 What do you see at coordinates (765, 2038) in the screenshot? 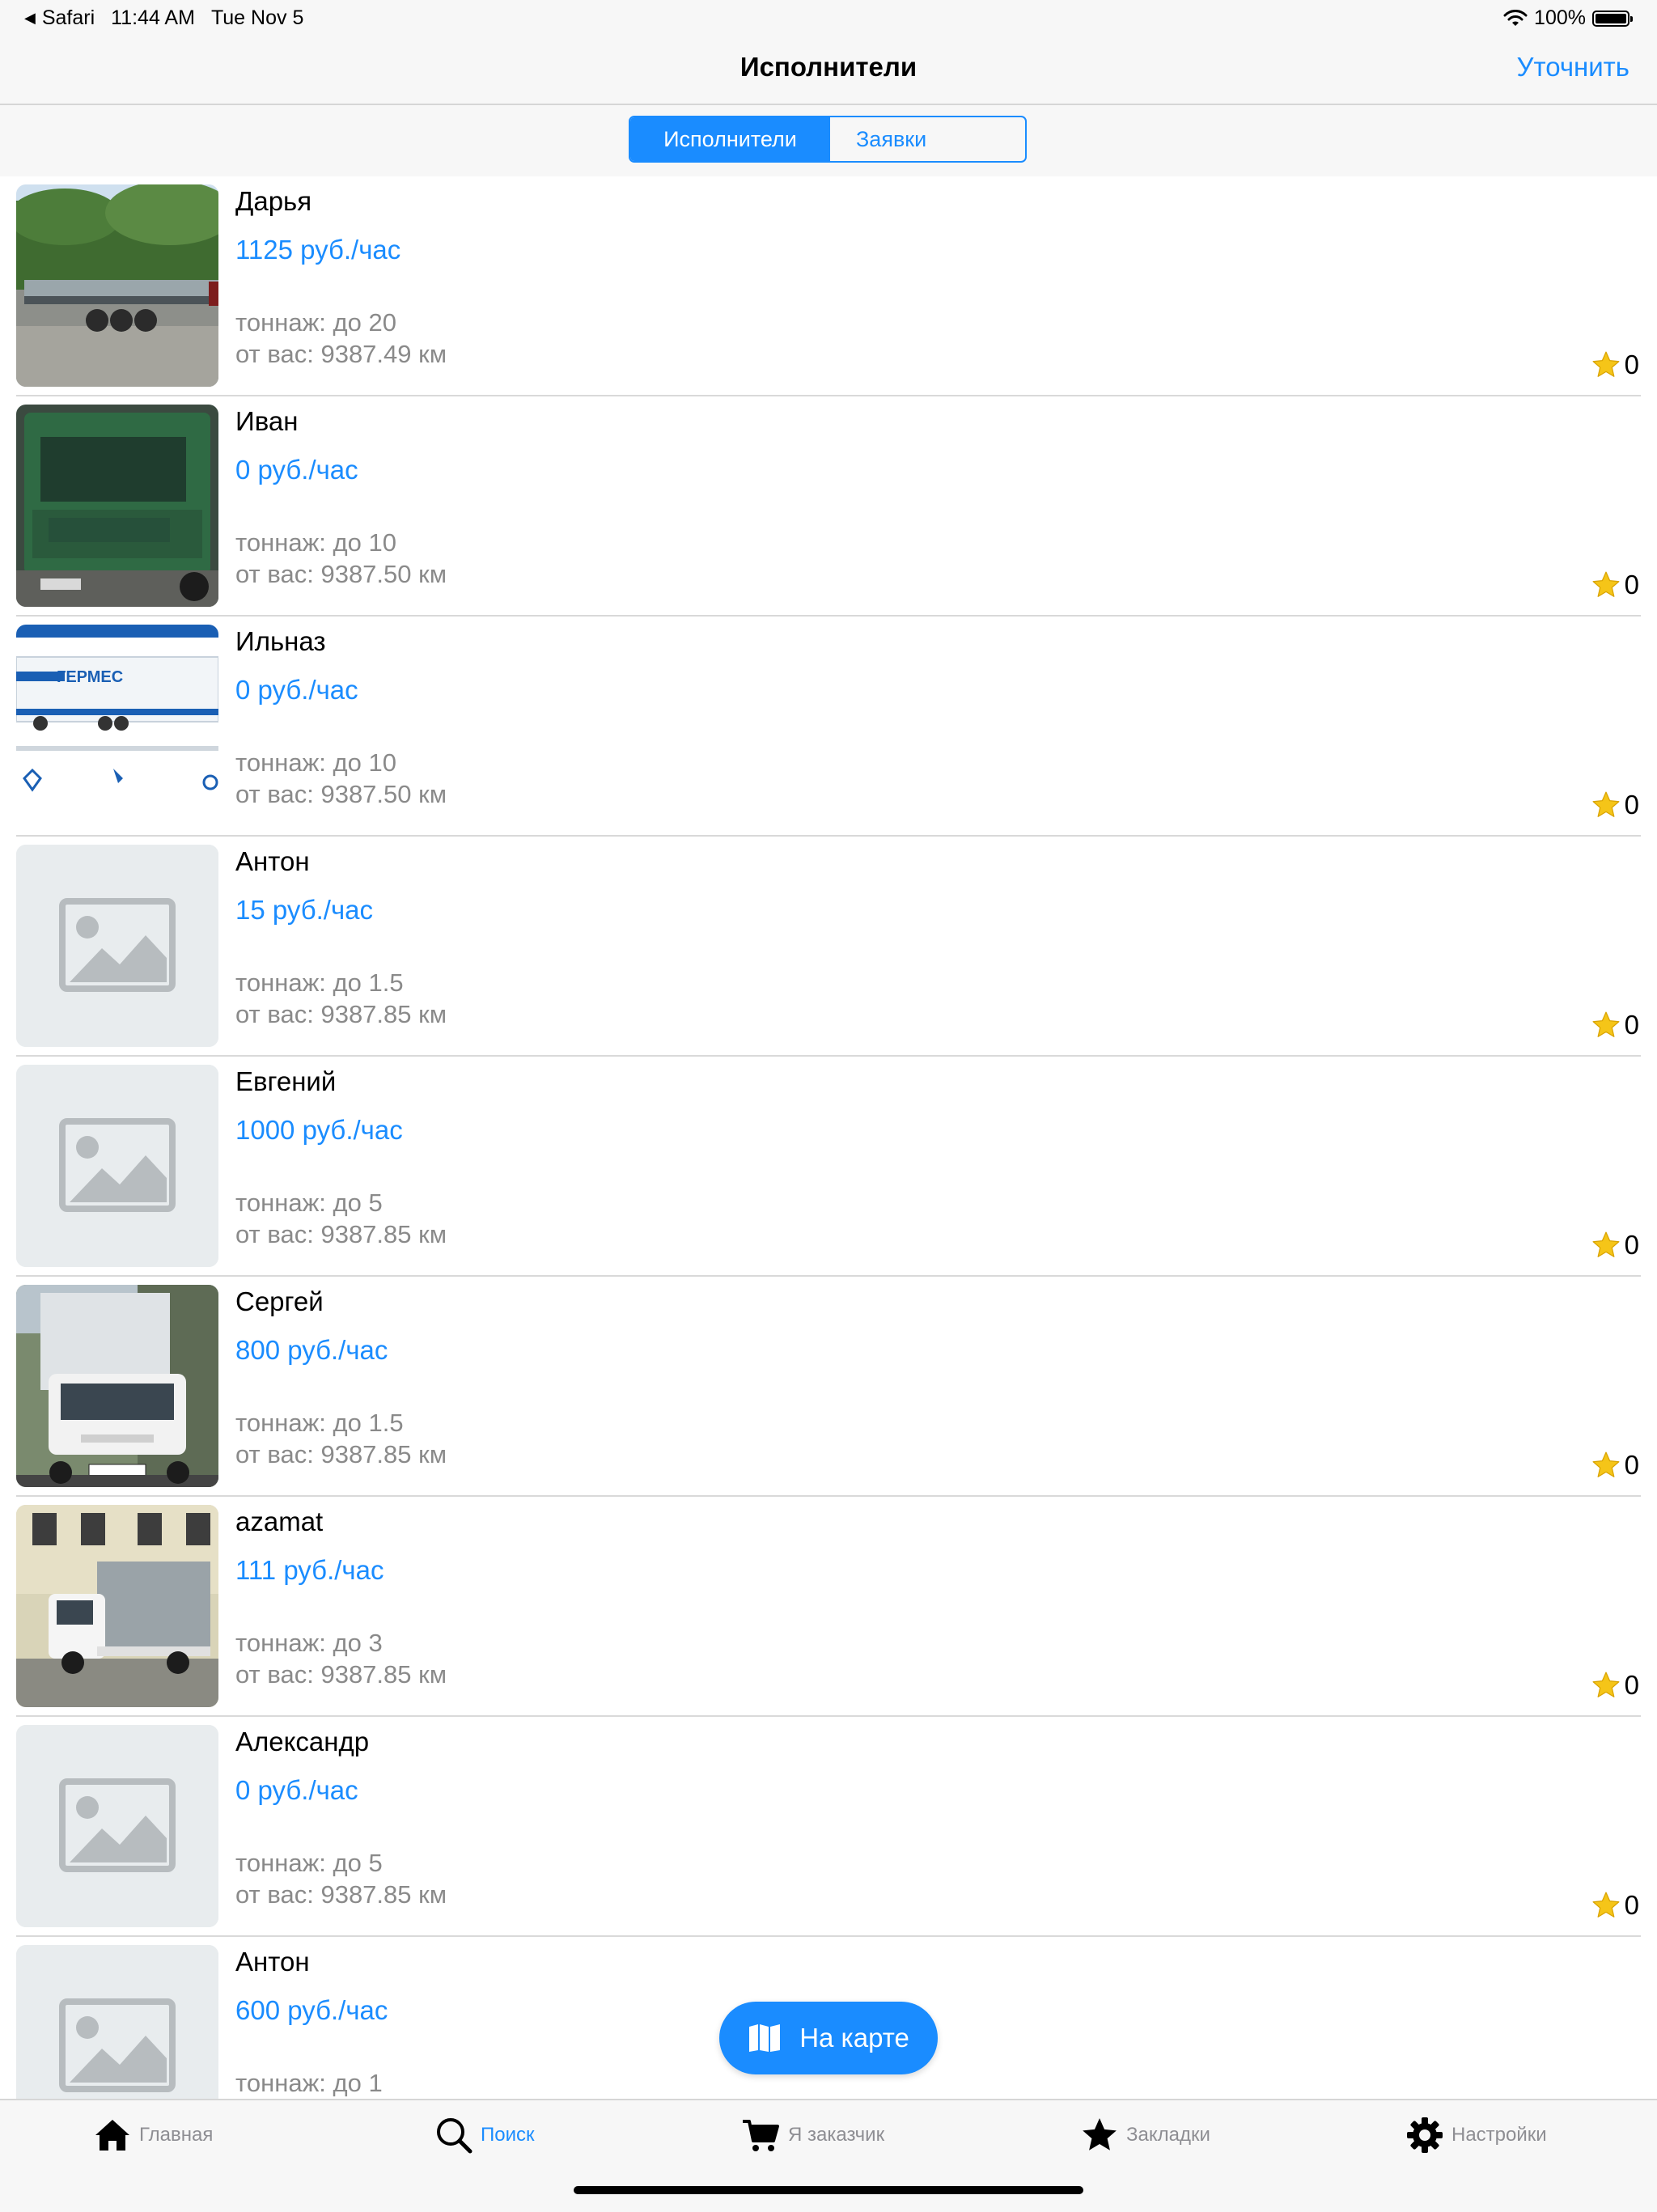
I see `map-icon` at bounding box center [765, 2038].